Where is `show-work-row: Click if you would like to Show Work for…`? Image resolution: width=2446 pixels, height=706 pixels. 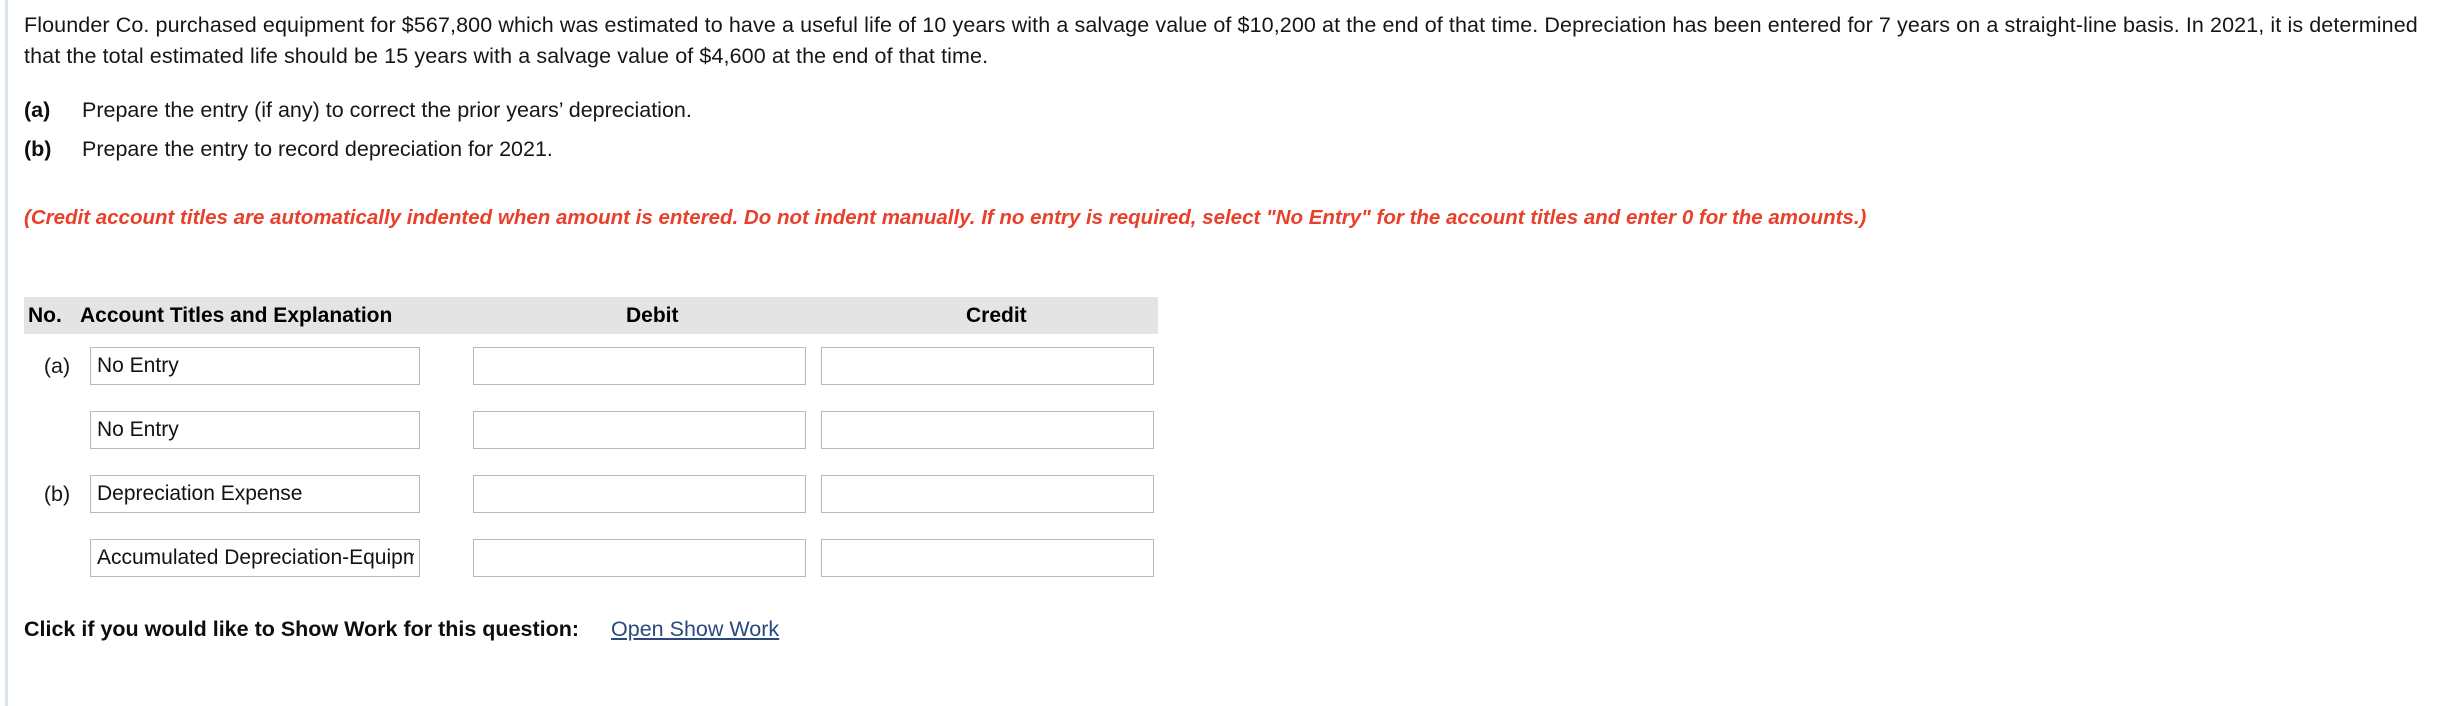 show-work-row: Click if you would like to Show Work for… is located at coordinates (401, 629).